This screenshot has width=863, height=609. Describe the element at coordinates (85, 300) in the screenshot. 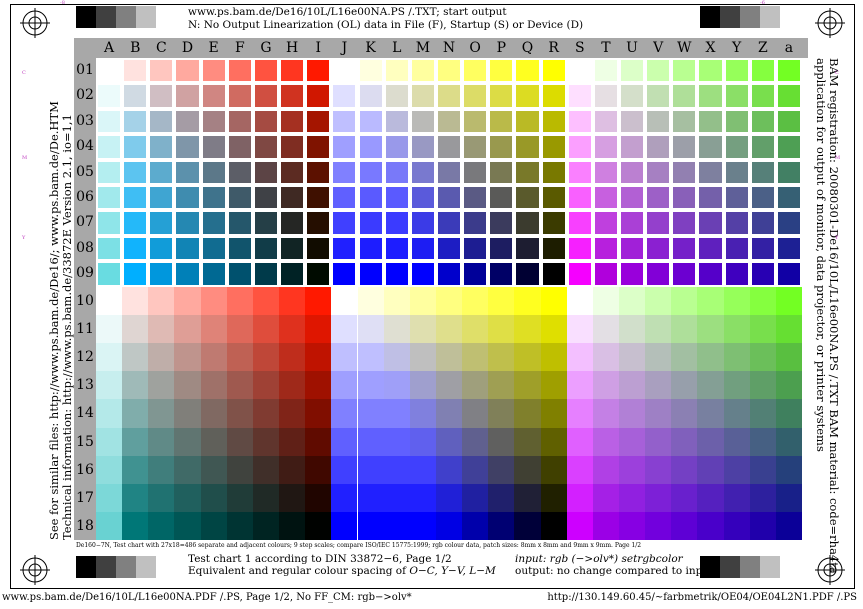

I see `row-header: 10` at that location.